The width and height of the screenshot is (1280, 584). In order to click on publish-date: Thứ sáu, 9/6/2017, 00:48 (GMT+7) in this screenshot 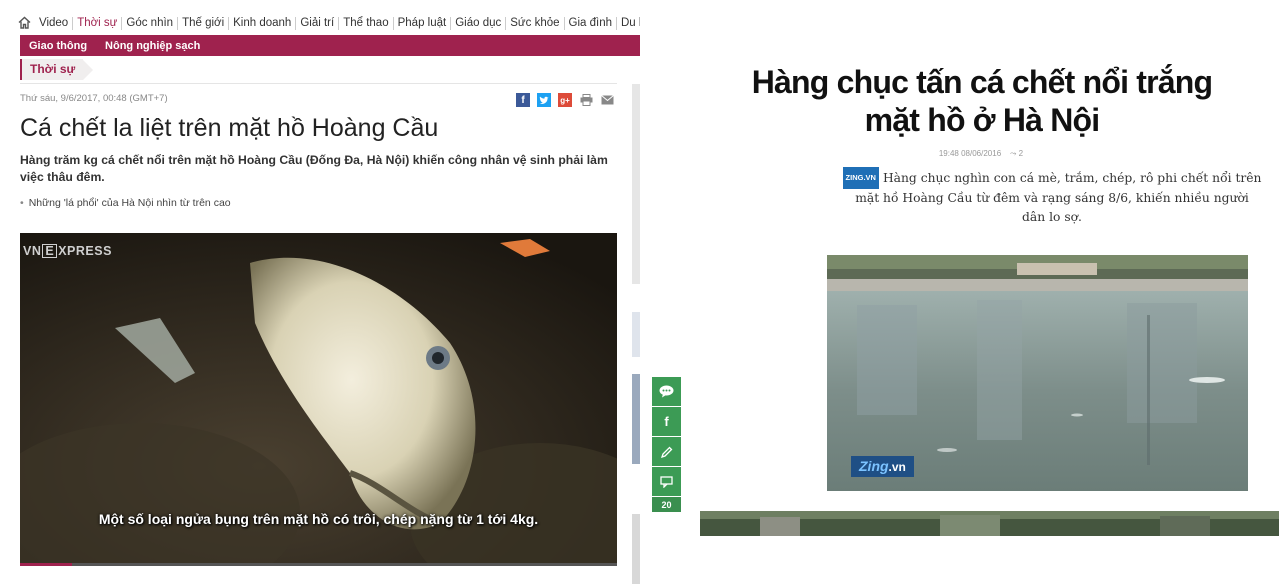, I will do `click(94, 98)`.